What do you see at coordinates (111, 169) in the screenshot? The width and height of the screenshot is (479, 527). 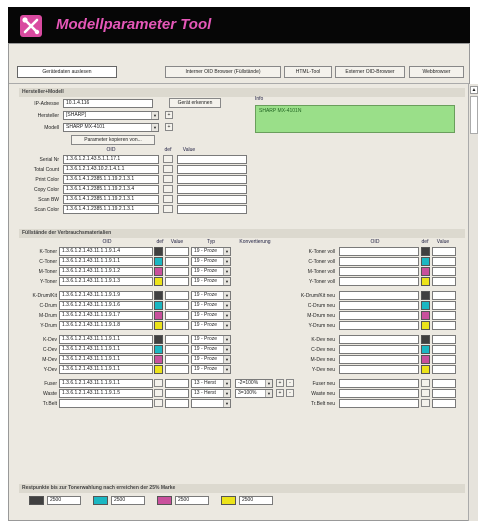 I see `oid-row-input: 1.3.6.1.2.1.43.10.2.1.4.1.1` at bounding box center [111, 169].